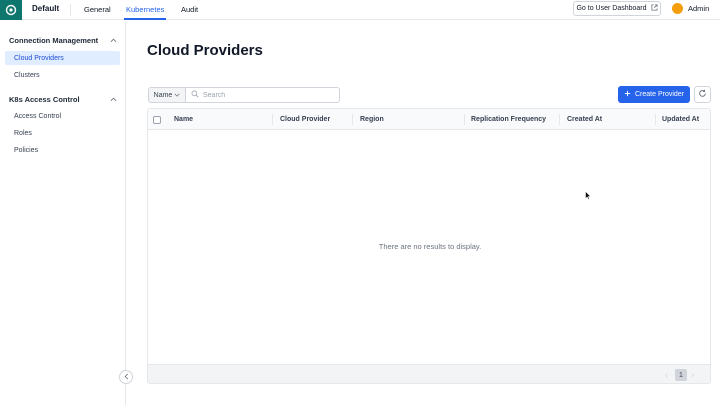 The height and width of the screenshot is (405, 720). I want to click on app-logo-icon, so click(11, 10).